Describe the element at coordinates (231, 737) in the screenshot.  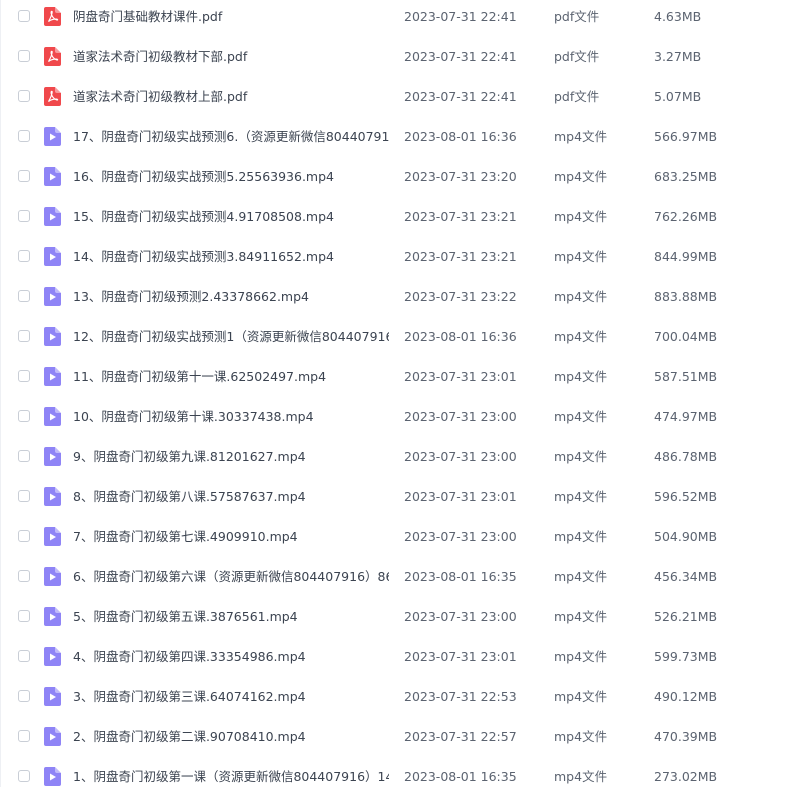
I see `file-name: 2、阴盘奇门初级第二课.90708410.mp4` at that location.